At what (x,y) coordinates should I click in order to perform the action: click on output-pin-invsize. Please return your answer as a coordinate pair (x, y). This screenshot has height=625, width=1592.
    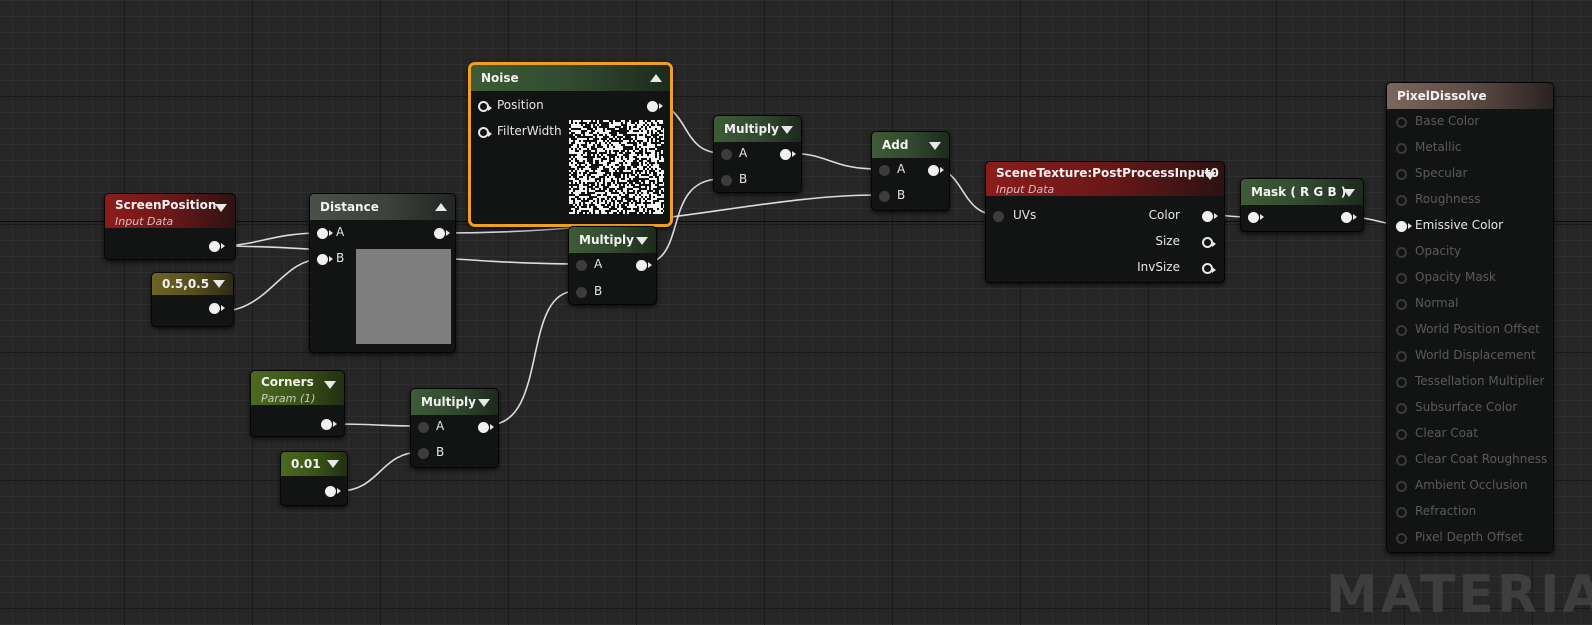
    Looking at the image, I should click on (1209, 268).